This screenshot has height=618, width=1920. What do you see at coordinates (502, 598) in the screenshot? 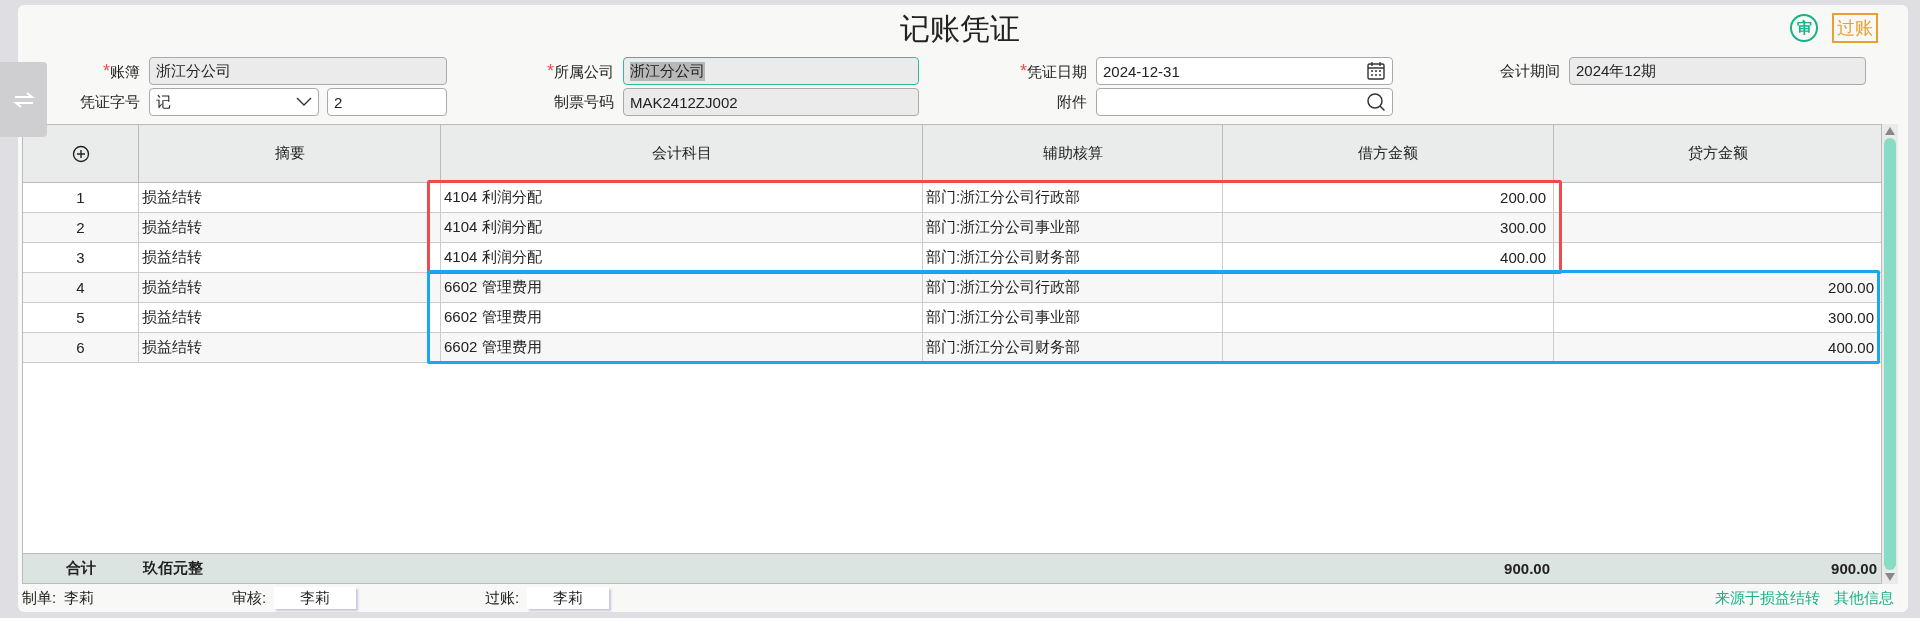
I see `signer-label: 过账:` at bounding box center [502, 598].